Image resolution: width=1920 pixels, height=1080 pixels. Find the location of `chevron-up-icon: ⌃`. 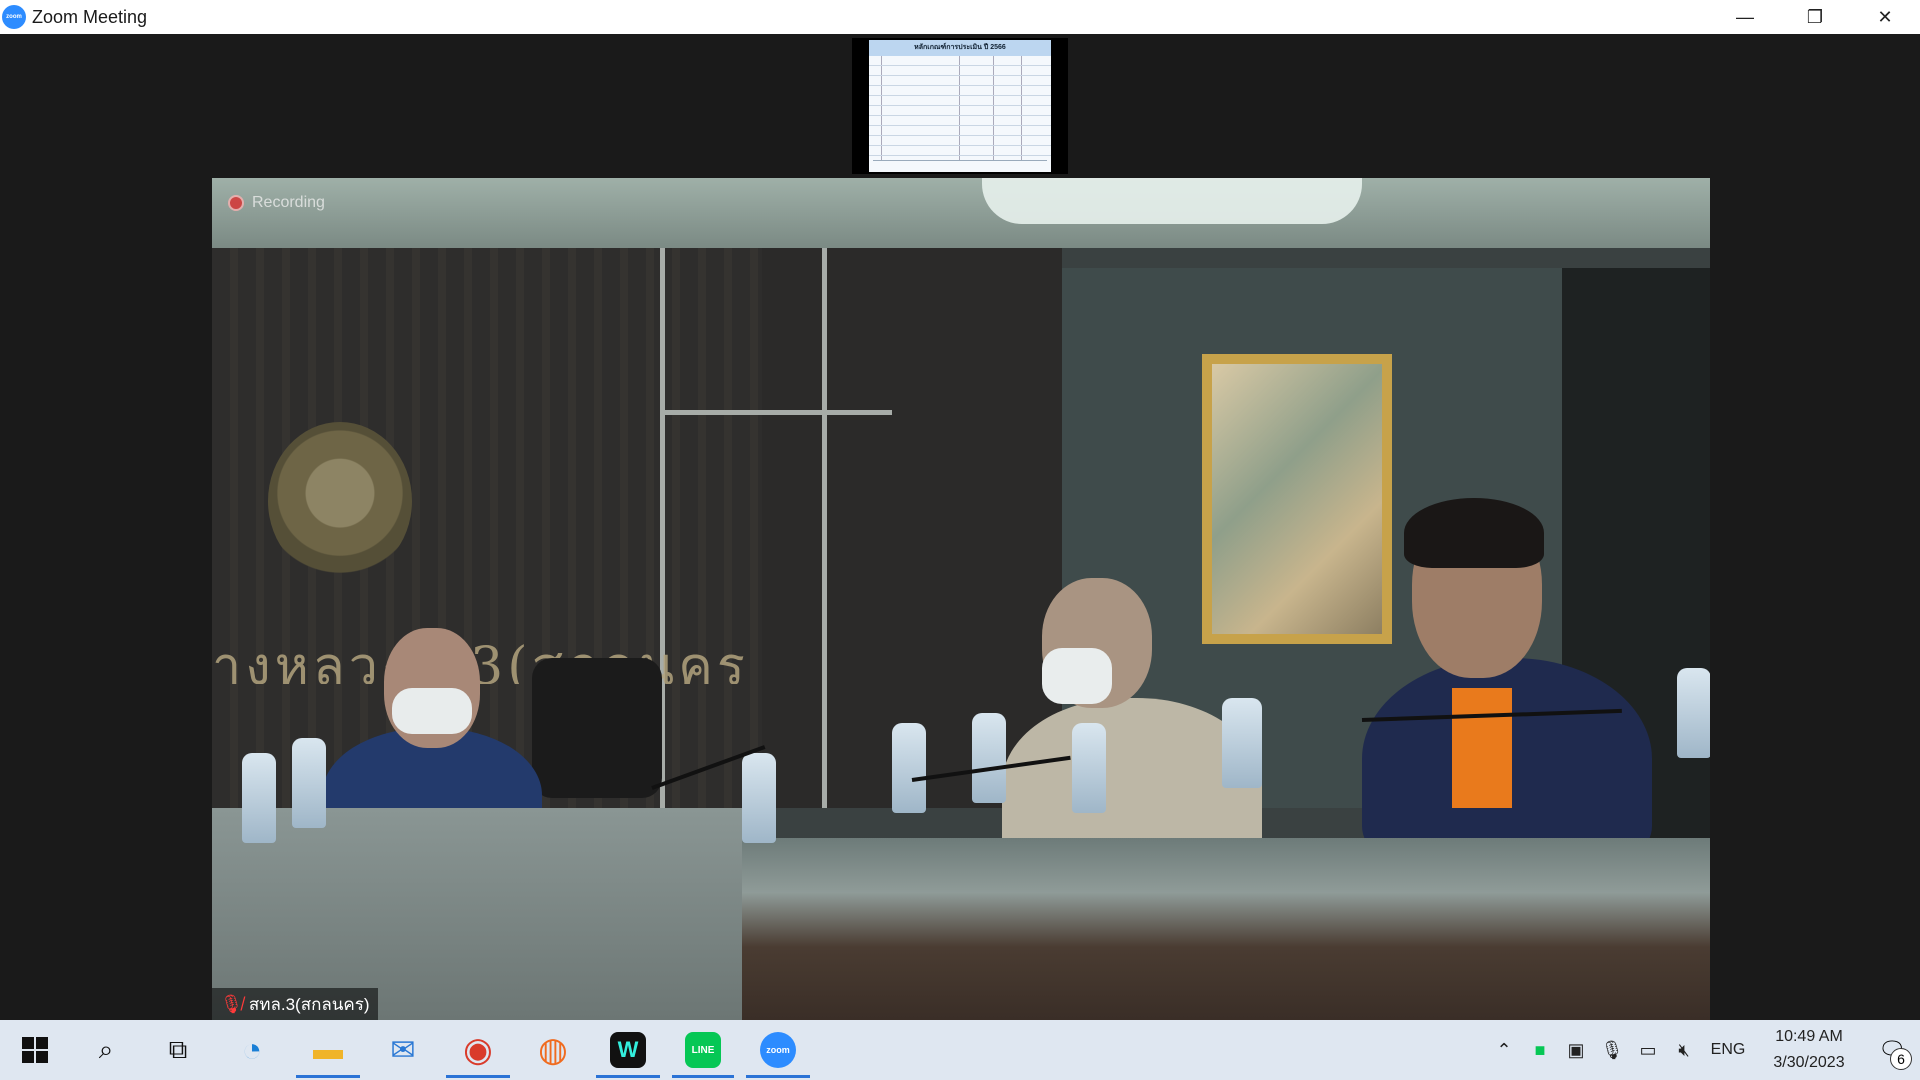

chevron-up-icon: ⌃ is located at coordinates (1504, 1049).